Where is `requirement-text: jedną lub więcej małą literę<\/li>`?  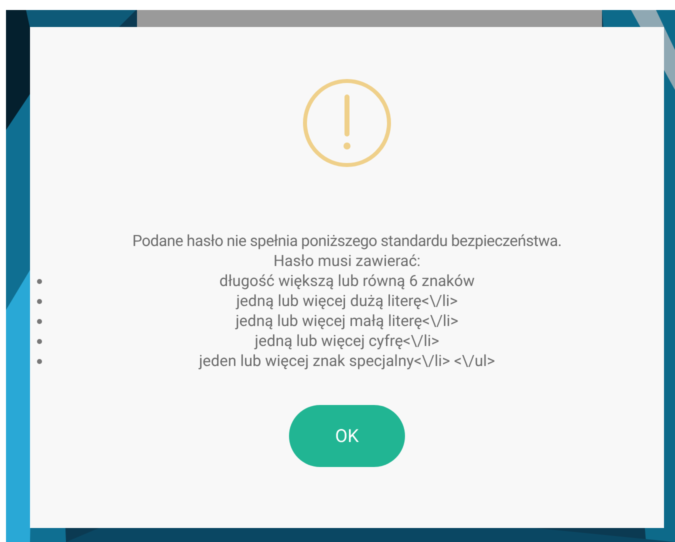
requirement-text: jedną lub więcej małą literę<\/li> is located at coordinates (347, 321).